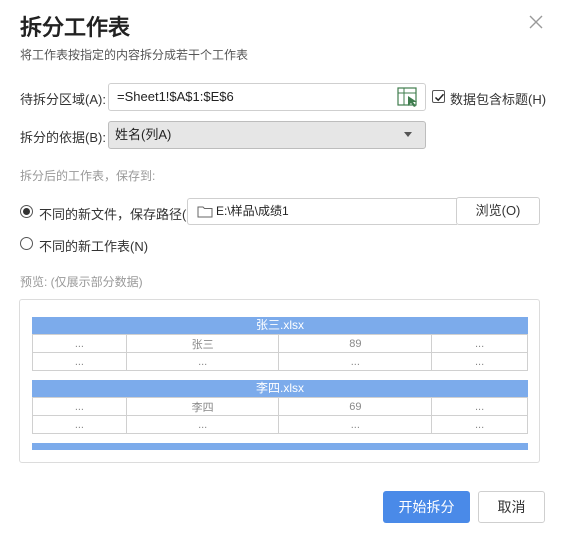 The width and height of the screenshot is (564, 538). What do you see at coordinates (63, 99) in the screenshot?
I see `range-label: 待拆分区域(A):` at bounding box center [63, 99].